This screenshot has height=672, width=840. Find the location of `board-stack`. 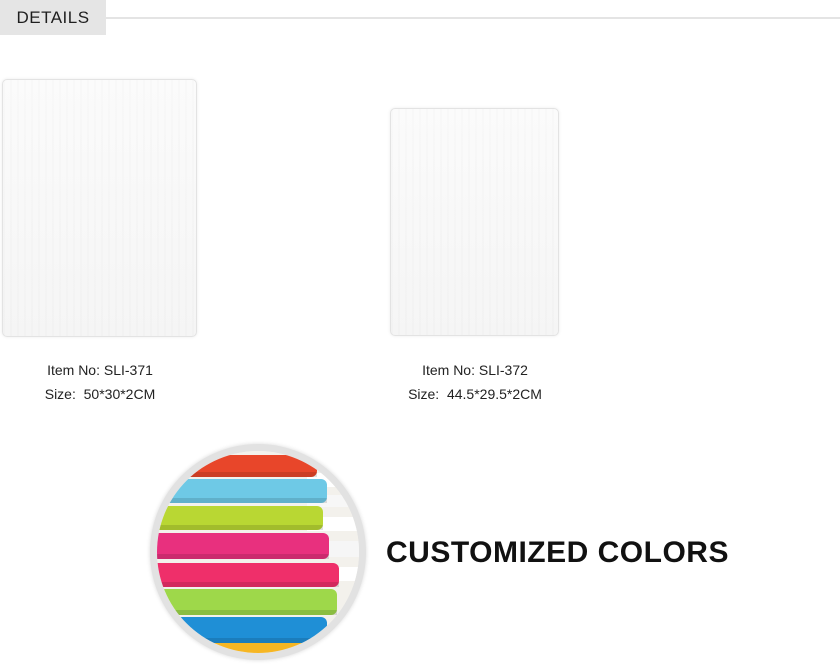

board-stack is located at coordinates (248, 554).